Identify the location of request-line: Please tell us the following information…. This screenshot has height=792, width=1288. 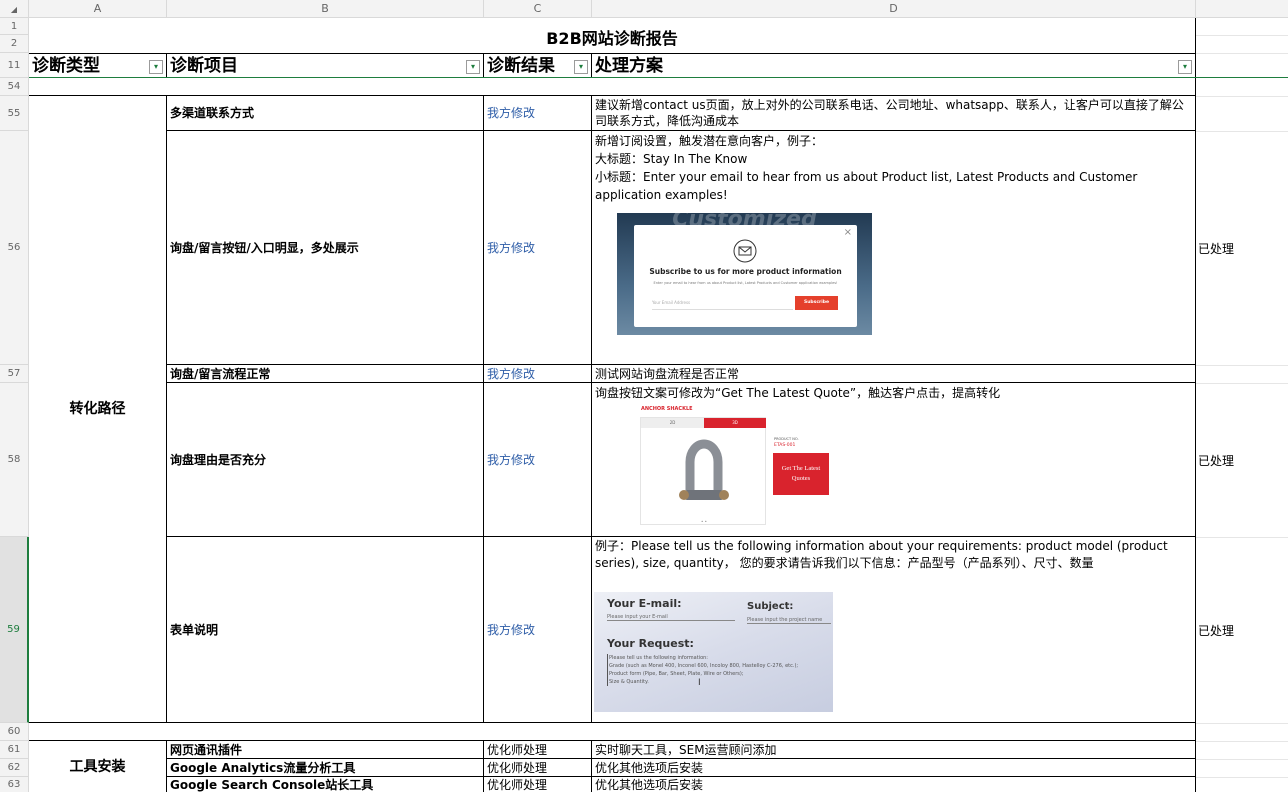
(658, 658).